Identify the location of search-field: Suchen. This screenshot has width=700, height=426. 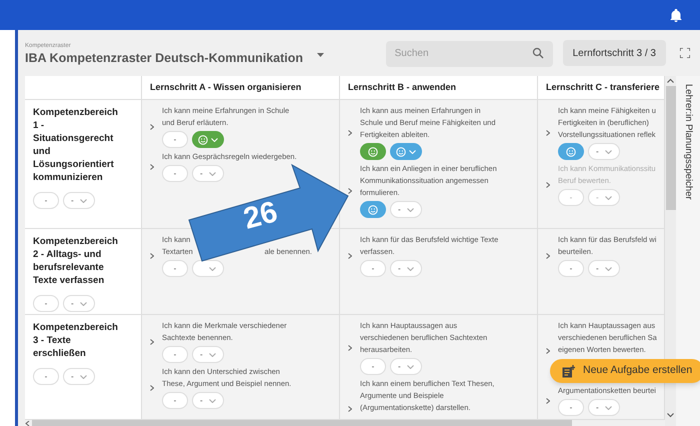
(469, 53).